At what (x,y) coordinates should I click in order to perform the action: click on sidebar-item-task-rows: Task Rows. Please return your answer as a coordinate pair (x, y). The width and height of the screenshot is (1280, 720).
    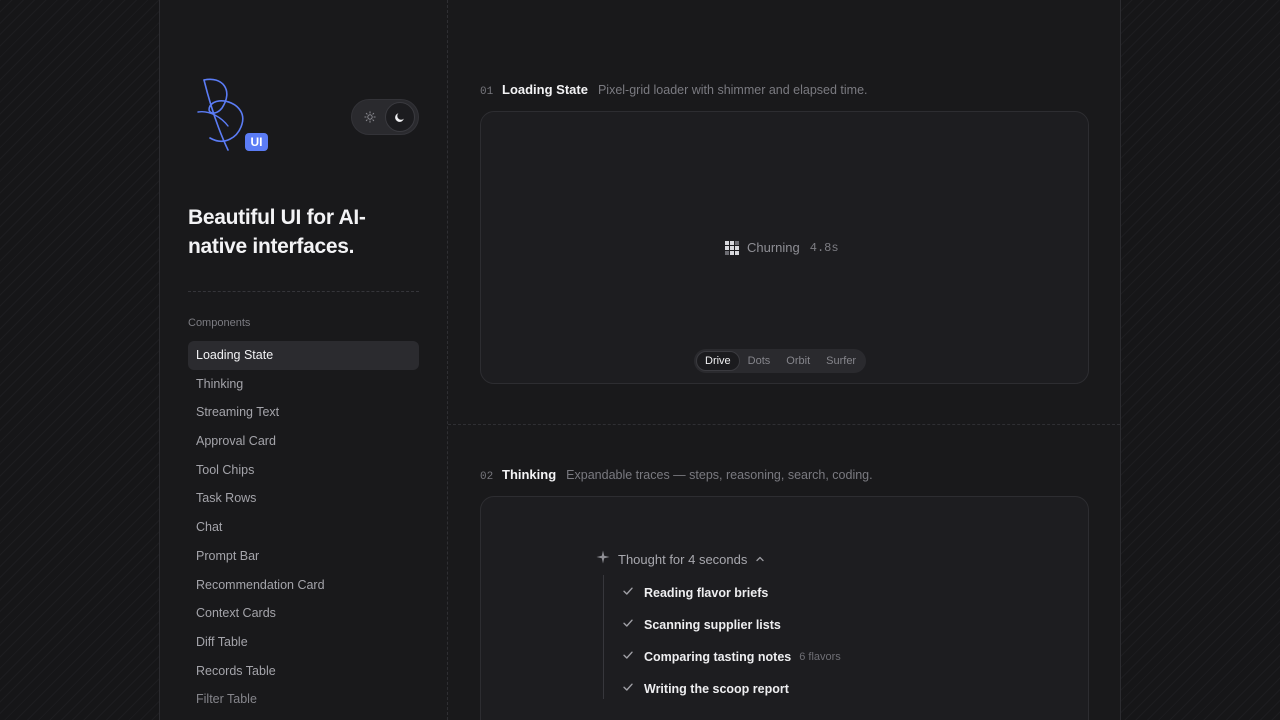
    Looking at the image, I should click on (303, 498).